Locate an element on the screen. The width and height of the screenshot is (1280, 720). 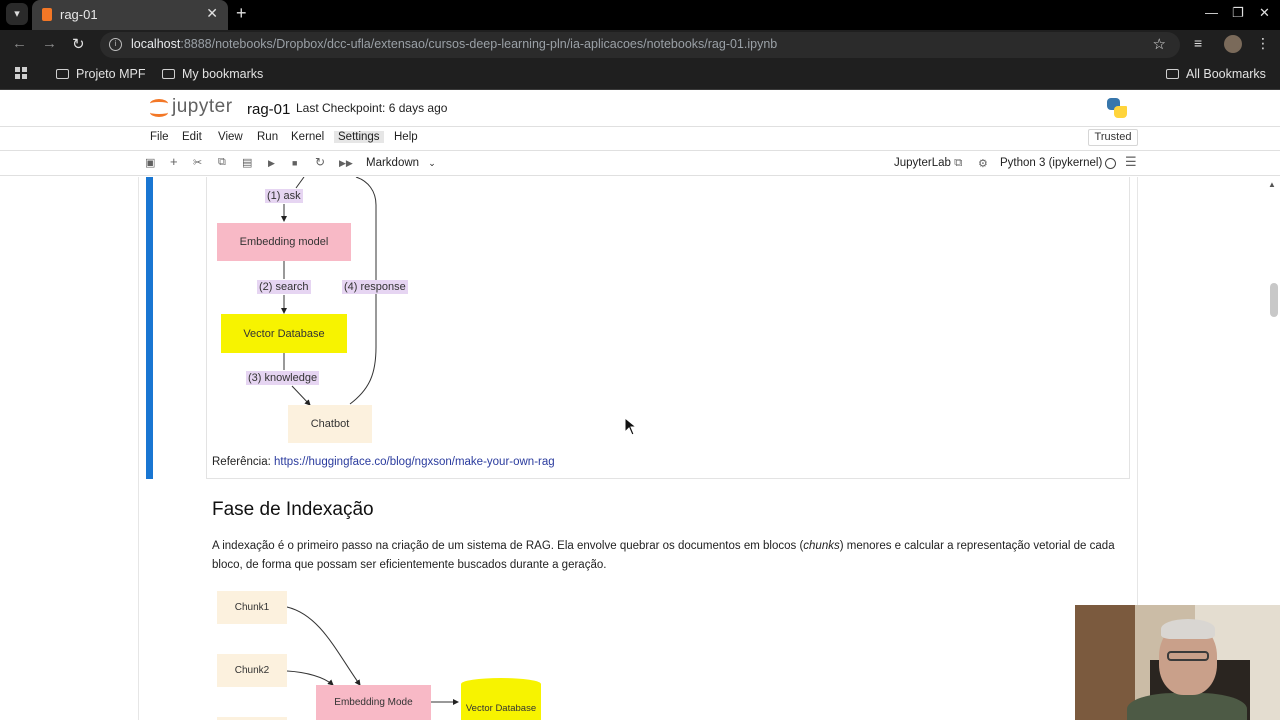
close-window-button: ✕ is located at coordinates (1264, 13).